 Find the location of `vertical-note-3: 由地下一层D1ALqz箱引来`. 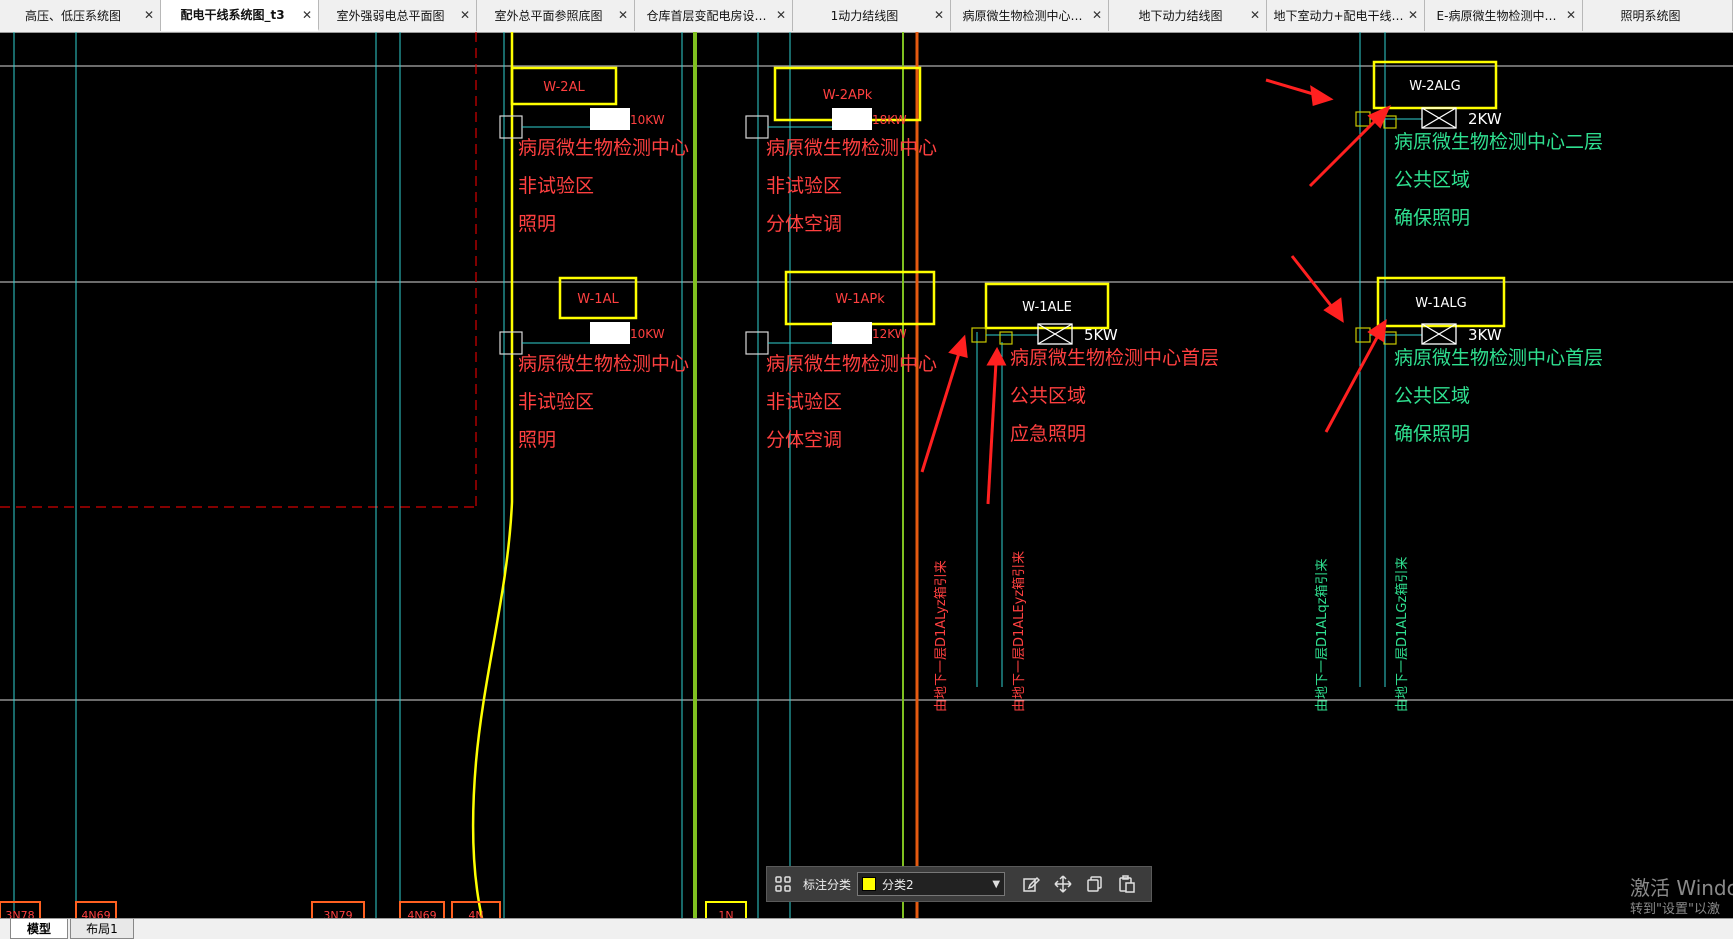

vertical-note-3: 由地下一层D1ALqz箱引来 is located at coordinates (1322, 636).